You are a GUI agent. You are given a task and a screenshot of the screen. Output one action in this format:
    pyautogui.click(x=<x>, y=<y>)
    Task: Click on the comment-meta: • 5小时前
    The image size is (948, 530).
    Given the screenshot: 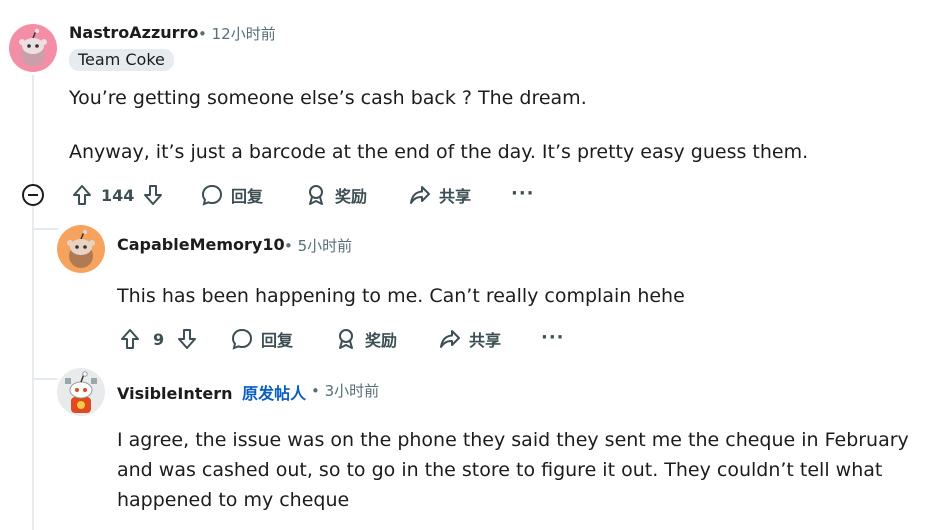 What is the action you would take?
    pyautogui.click(x=318, y=245)
    